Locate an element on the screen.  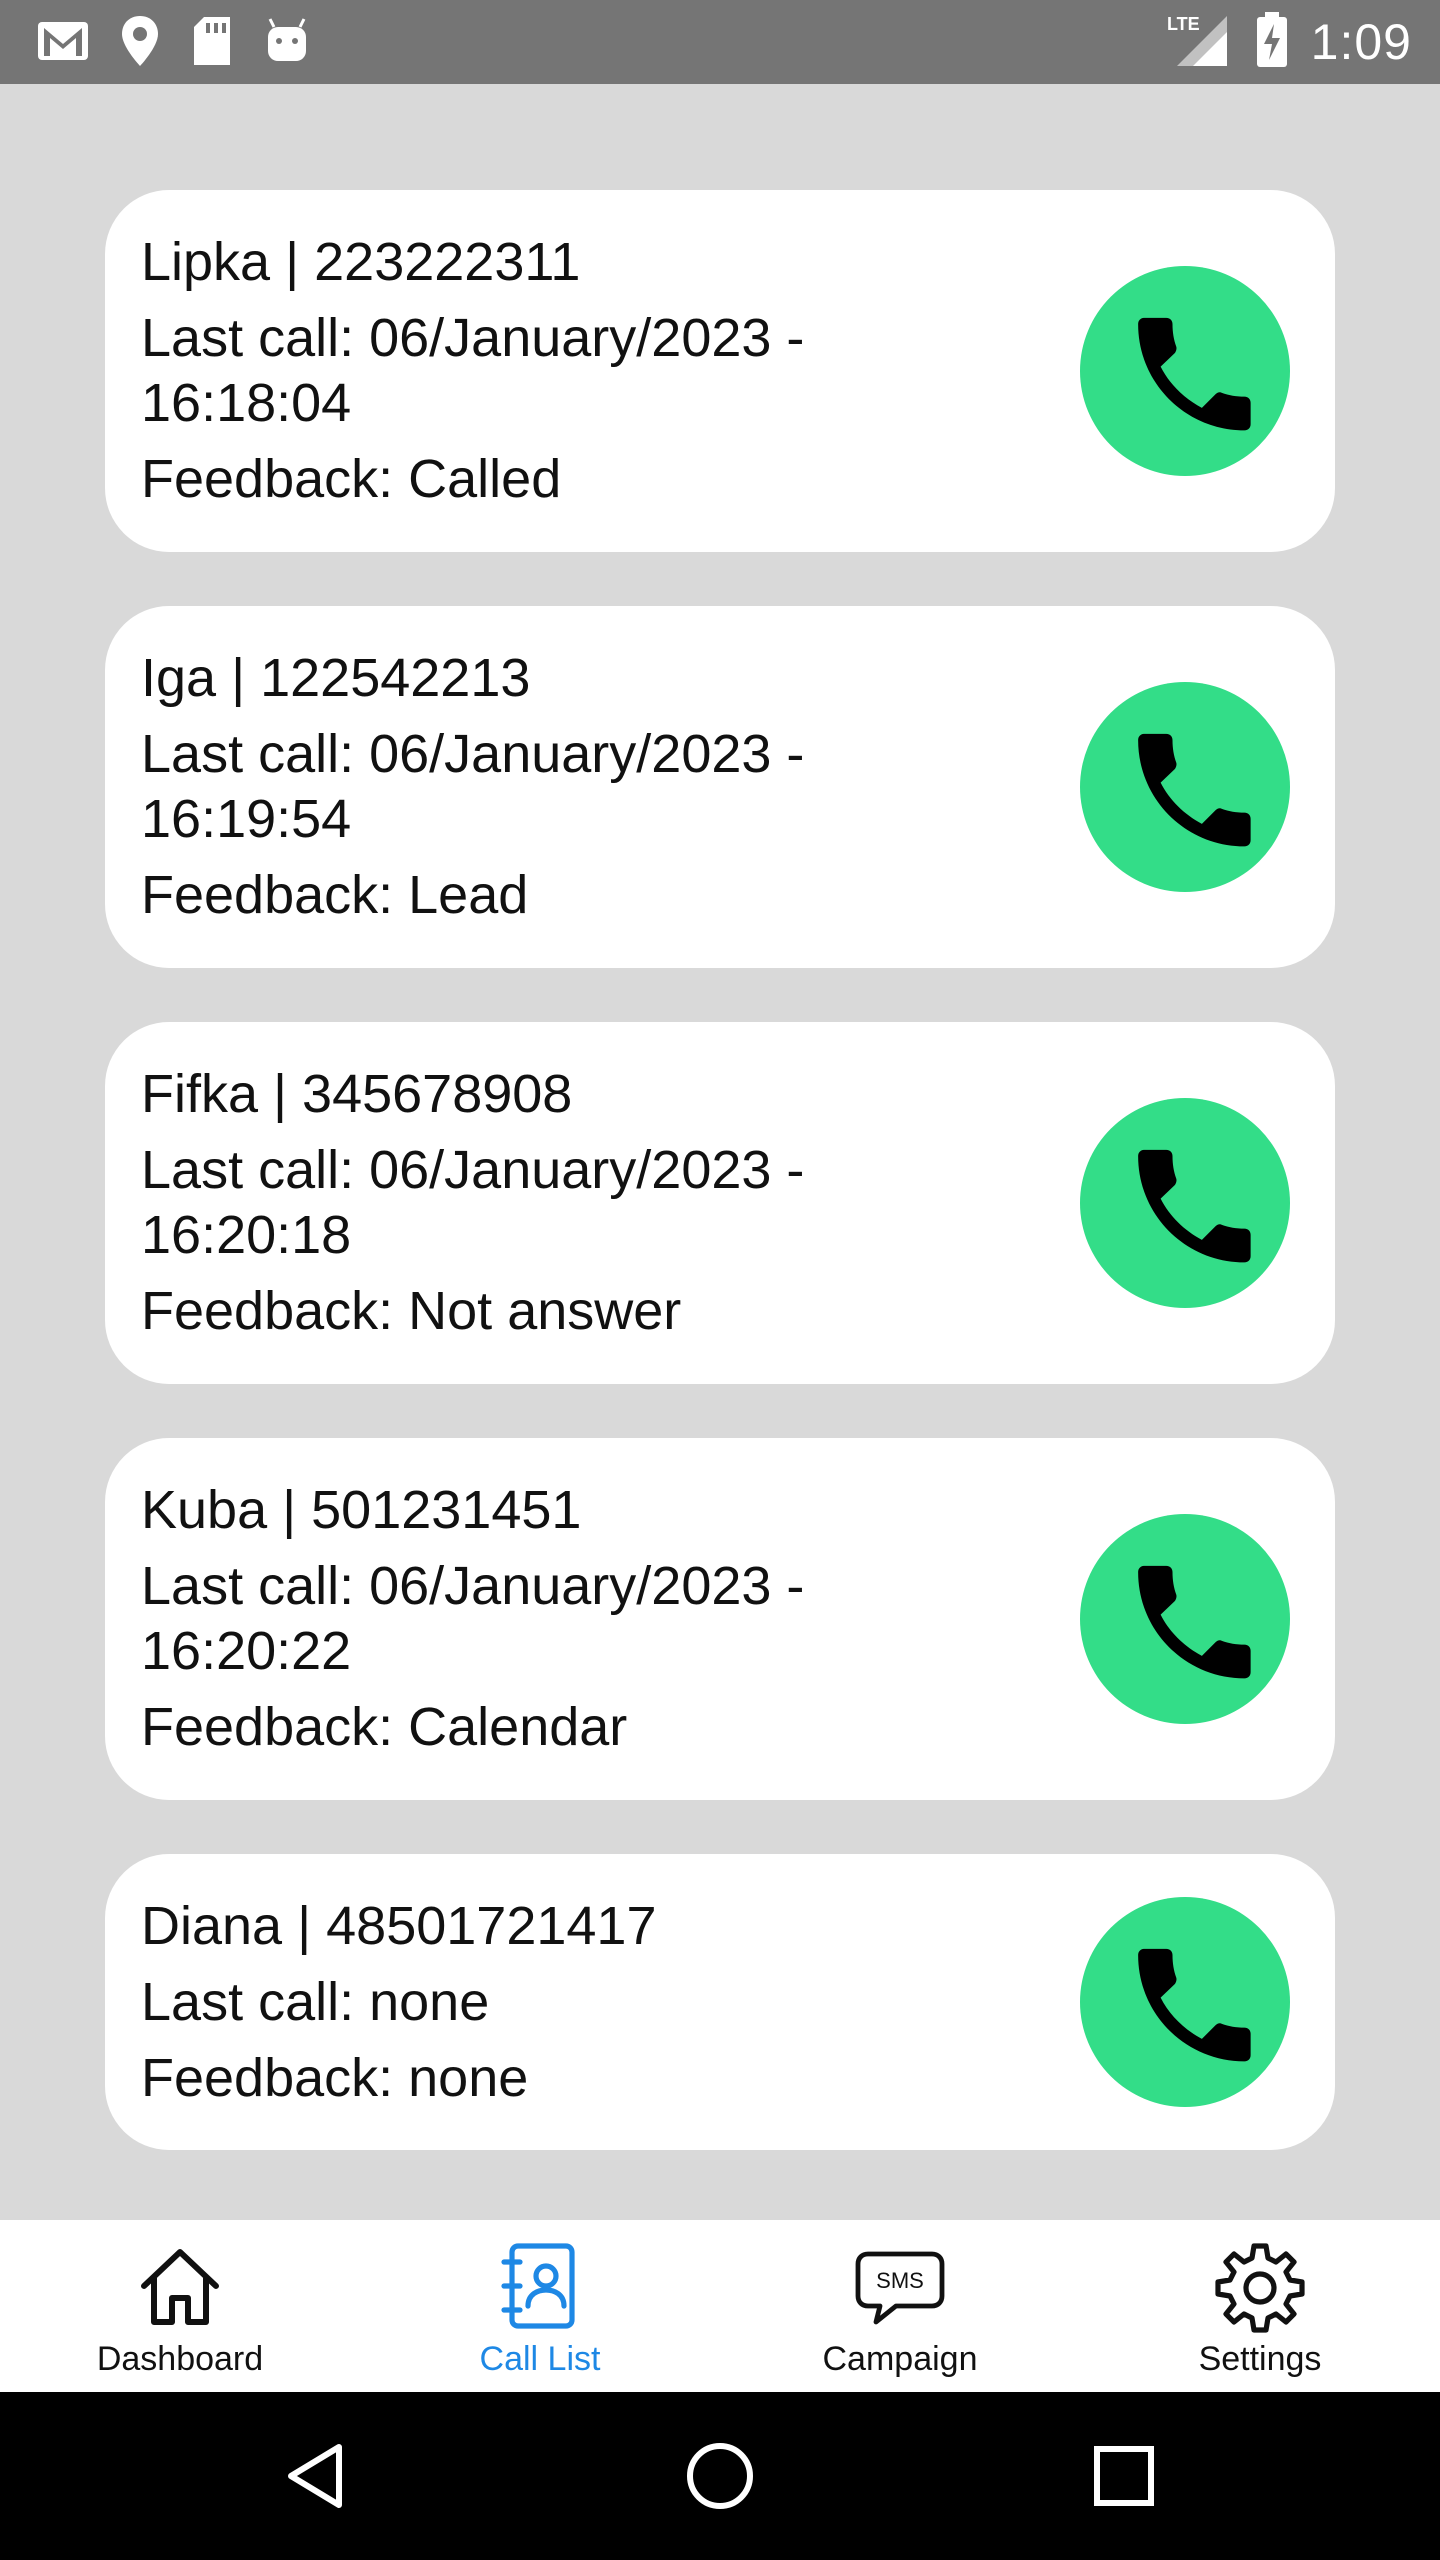
system-navigation-bar is located at coordinates (720, 2476).